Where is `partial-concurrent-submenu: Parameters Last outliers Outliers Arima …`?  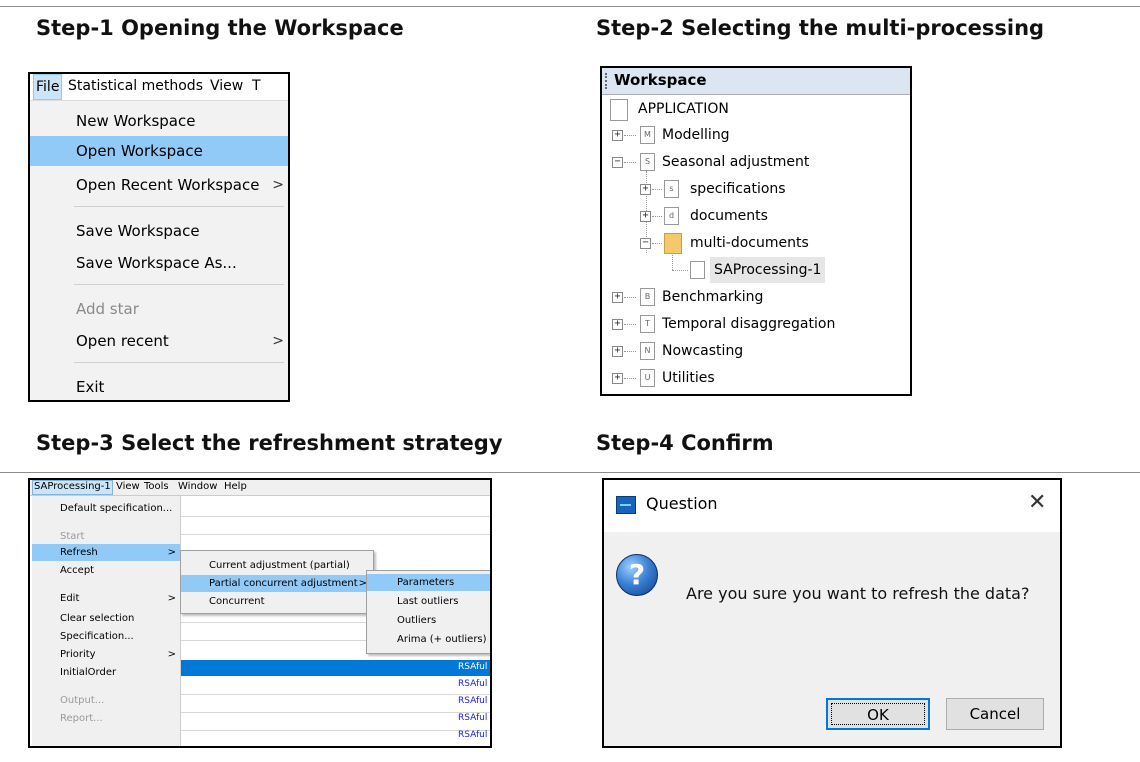 partial-concurrent-submenu: Parameters Last outliers Outliers Arima … is located at coordinates (428, 612).